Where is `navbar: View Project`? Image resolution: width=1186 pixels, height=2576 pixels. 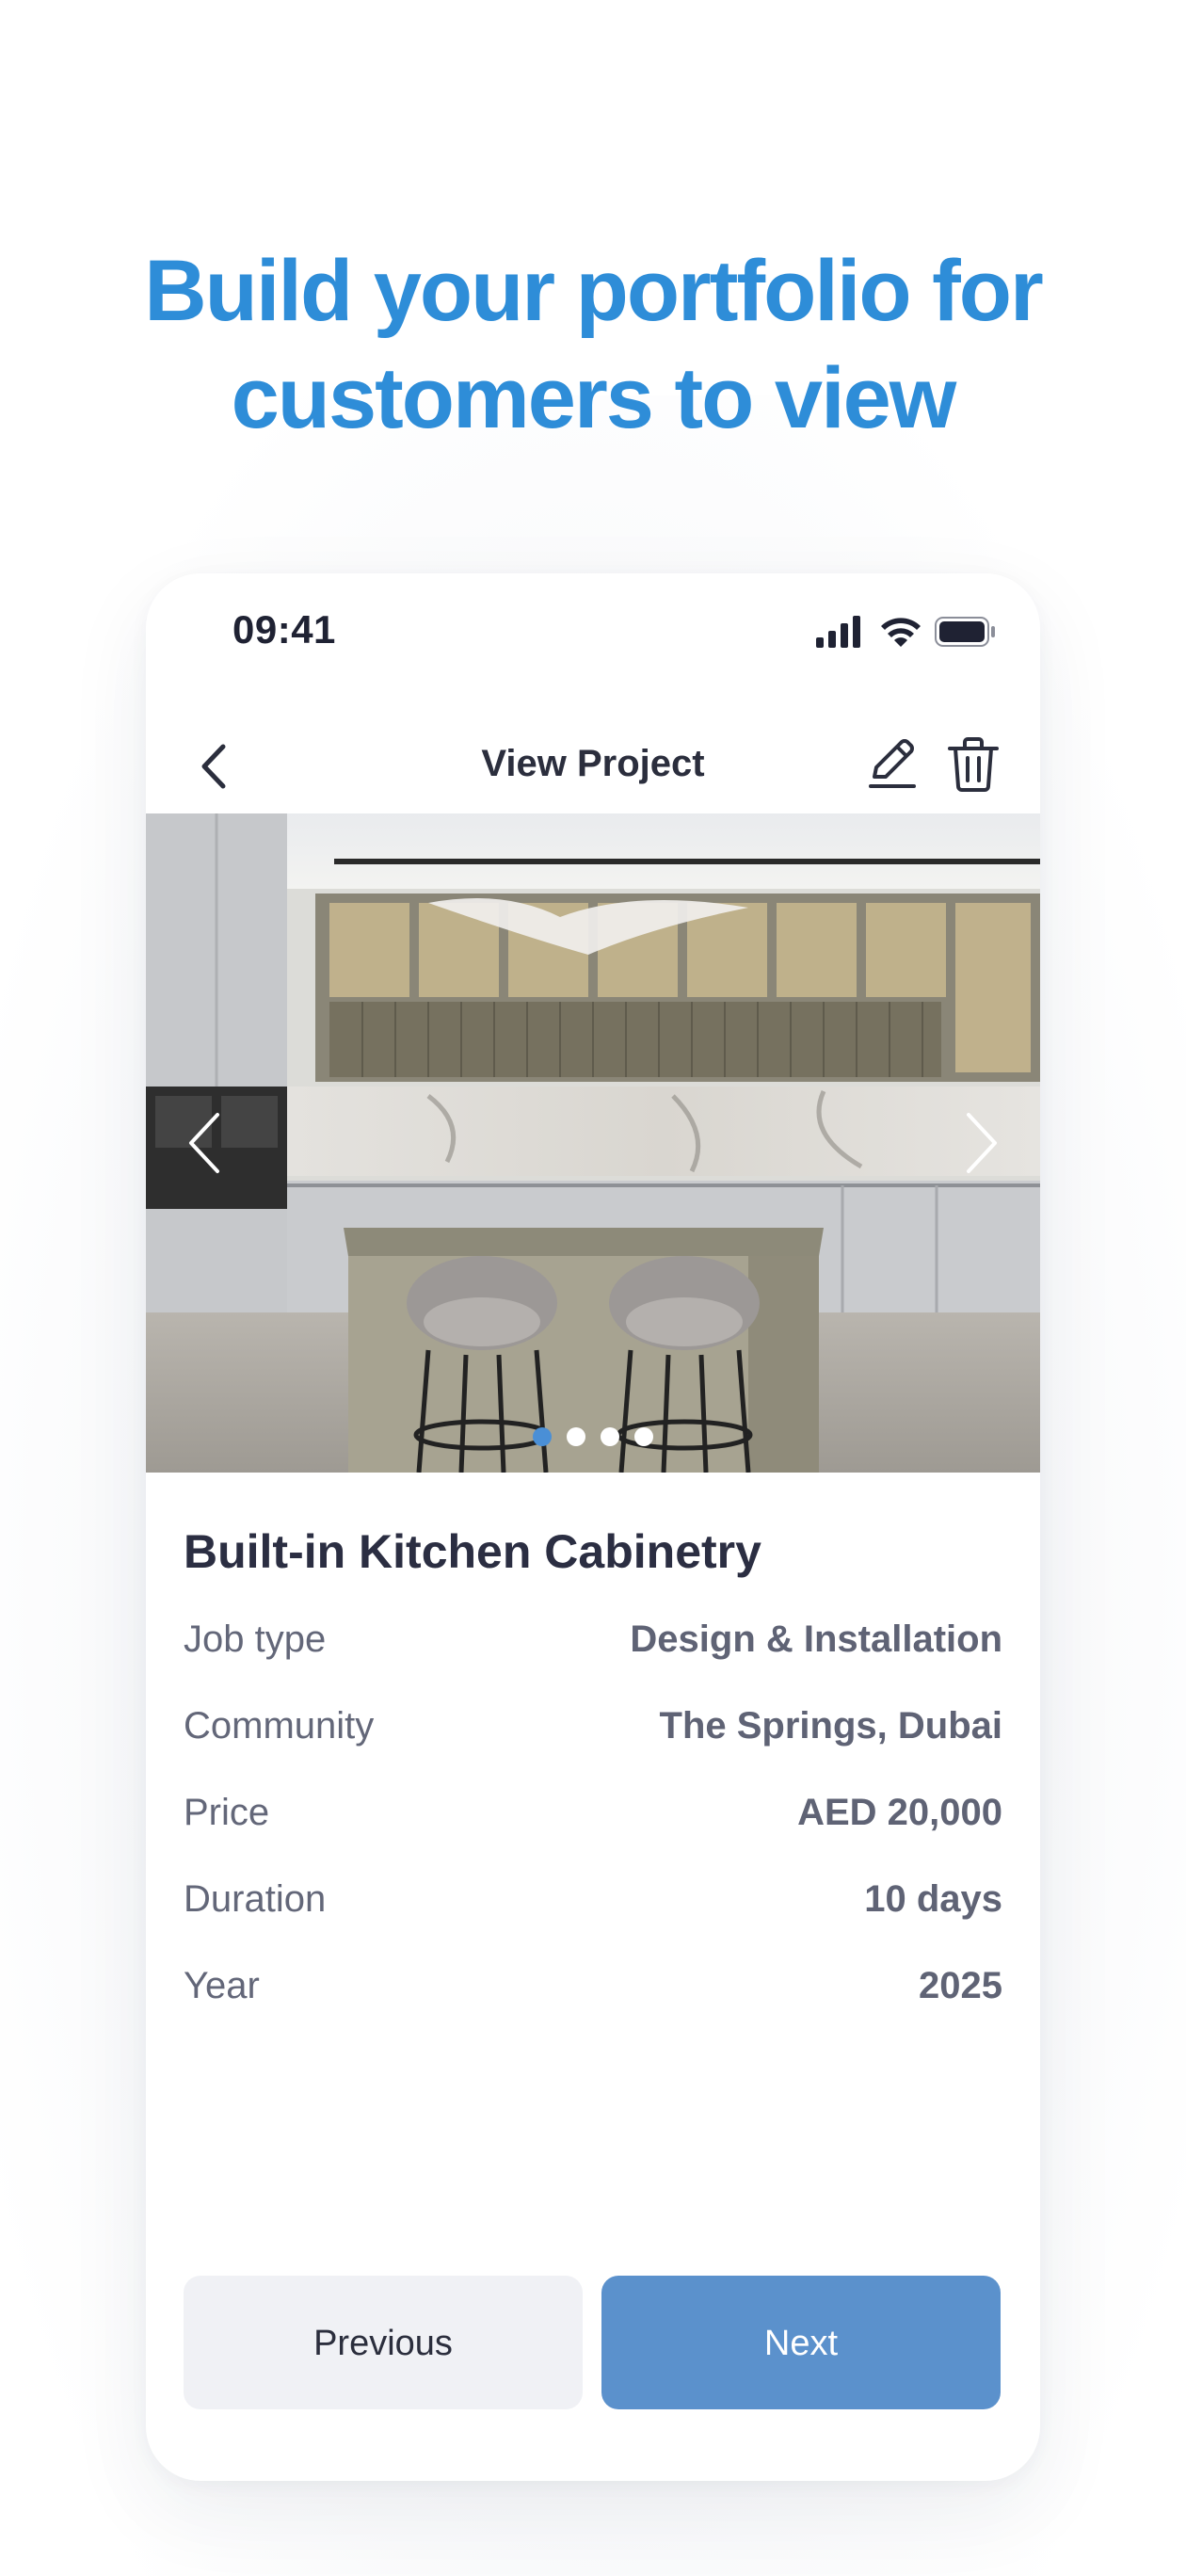
navbar: View Project is located at coordinates (593, 766).